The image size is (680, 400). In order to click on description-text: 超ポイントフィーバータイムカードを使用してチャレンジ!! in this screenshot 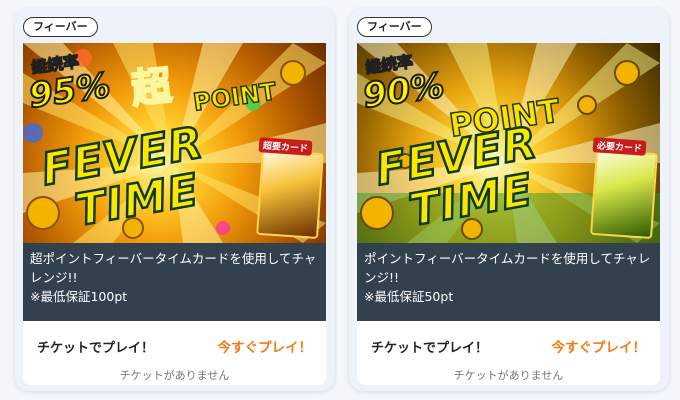, I will do `click(173, 268)`.